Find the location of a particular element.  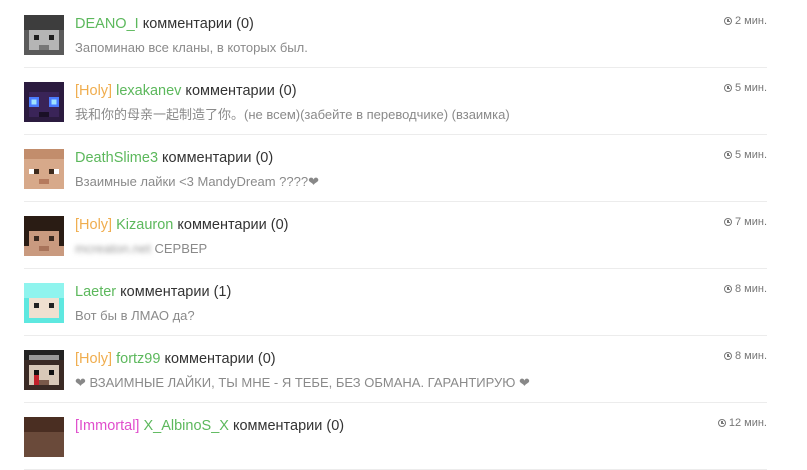

comment-text: mcreaton.net СЕРВЕР is located at coordinates (141, 248).